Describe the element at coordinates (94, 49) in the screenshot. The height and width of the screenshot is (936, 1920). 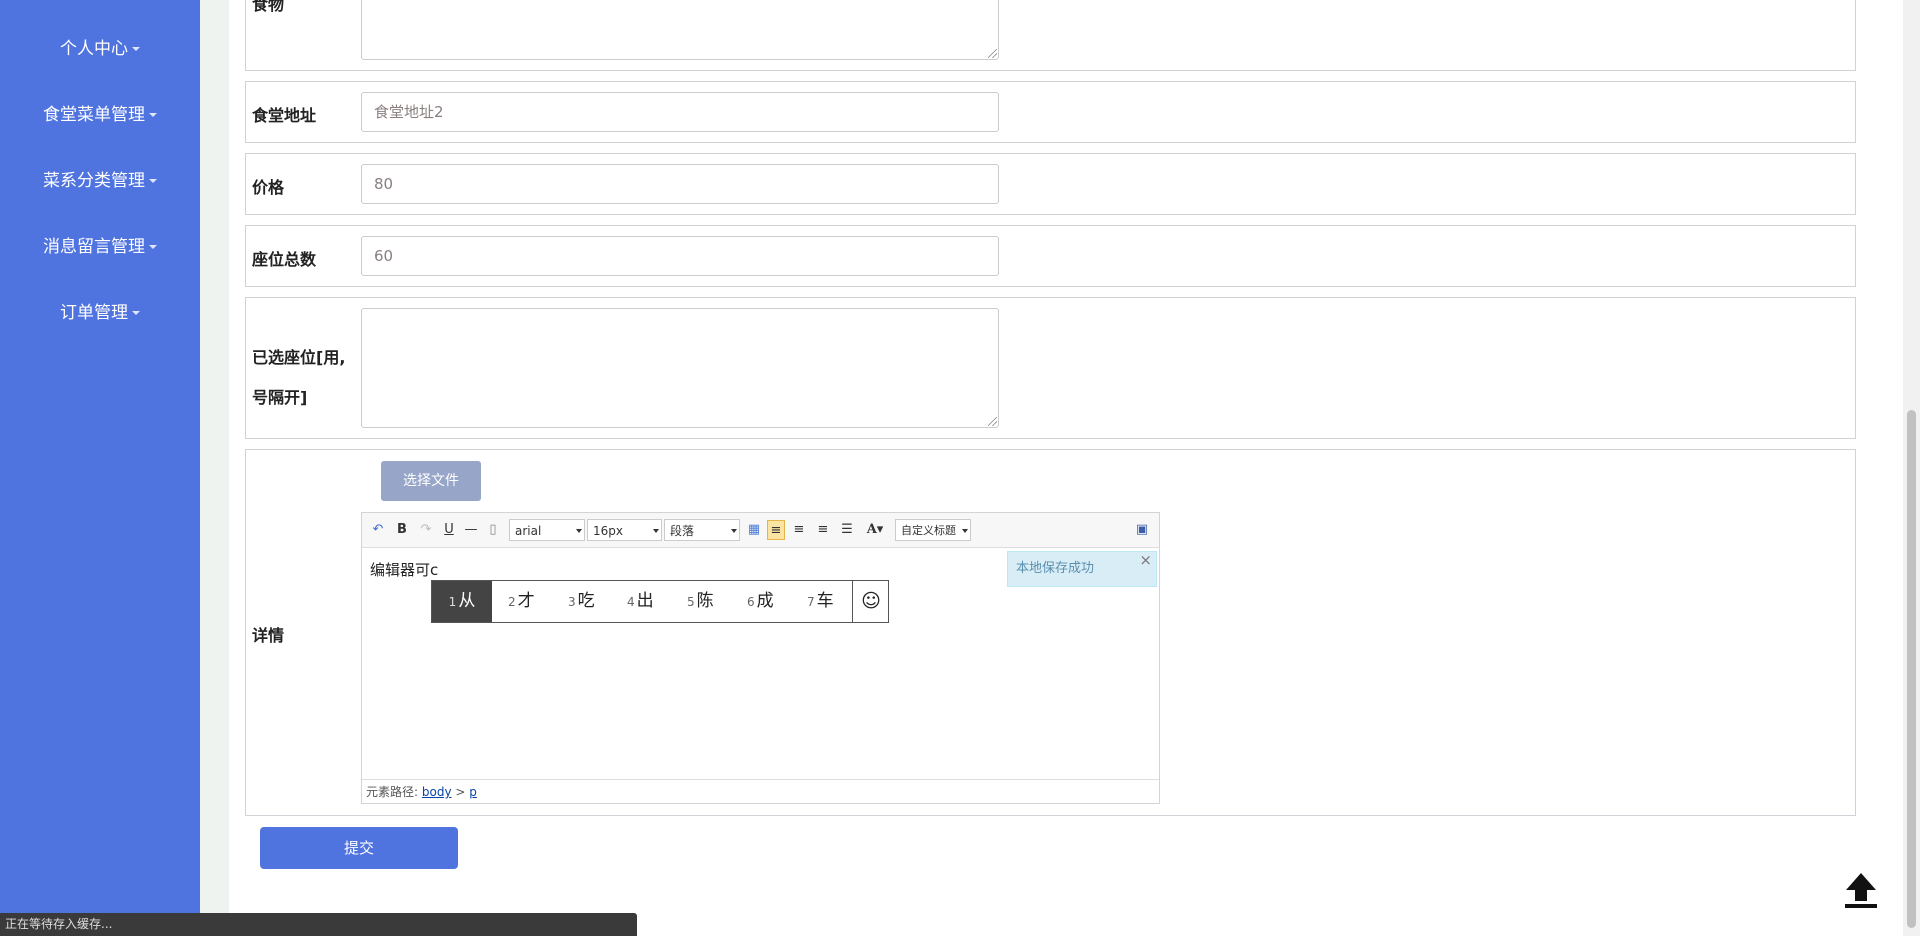
I see `sidebar-item-label: 个人中心` at that location.